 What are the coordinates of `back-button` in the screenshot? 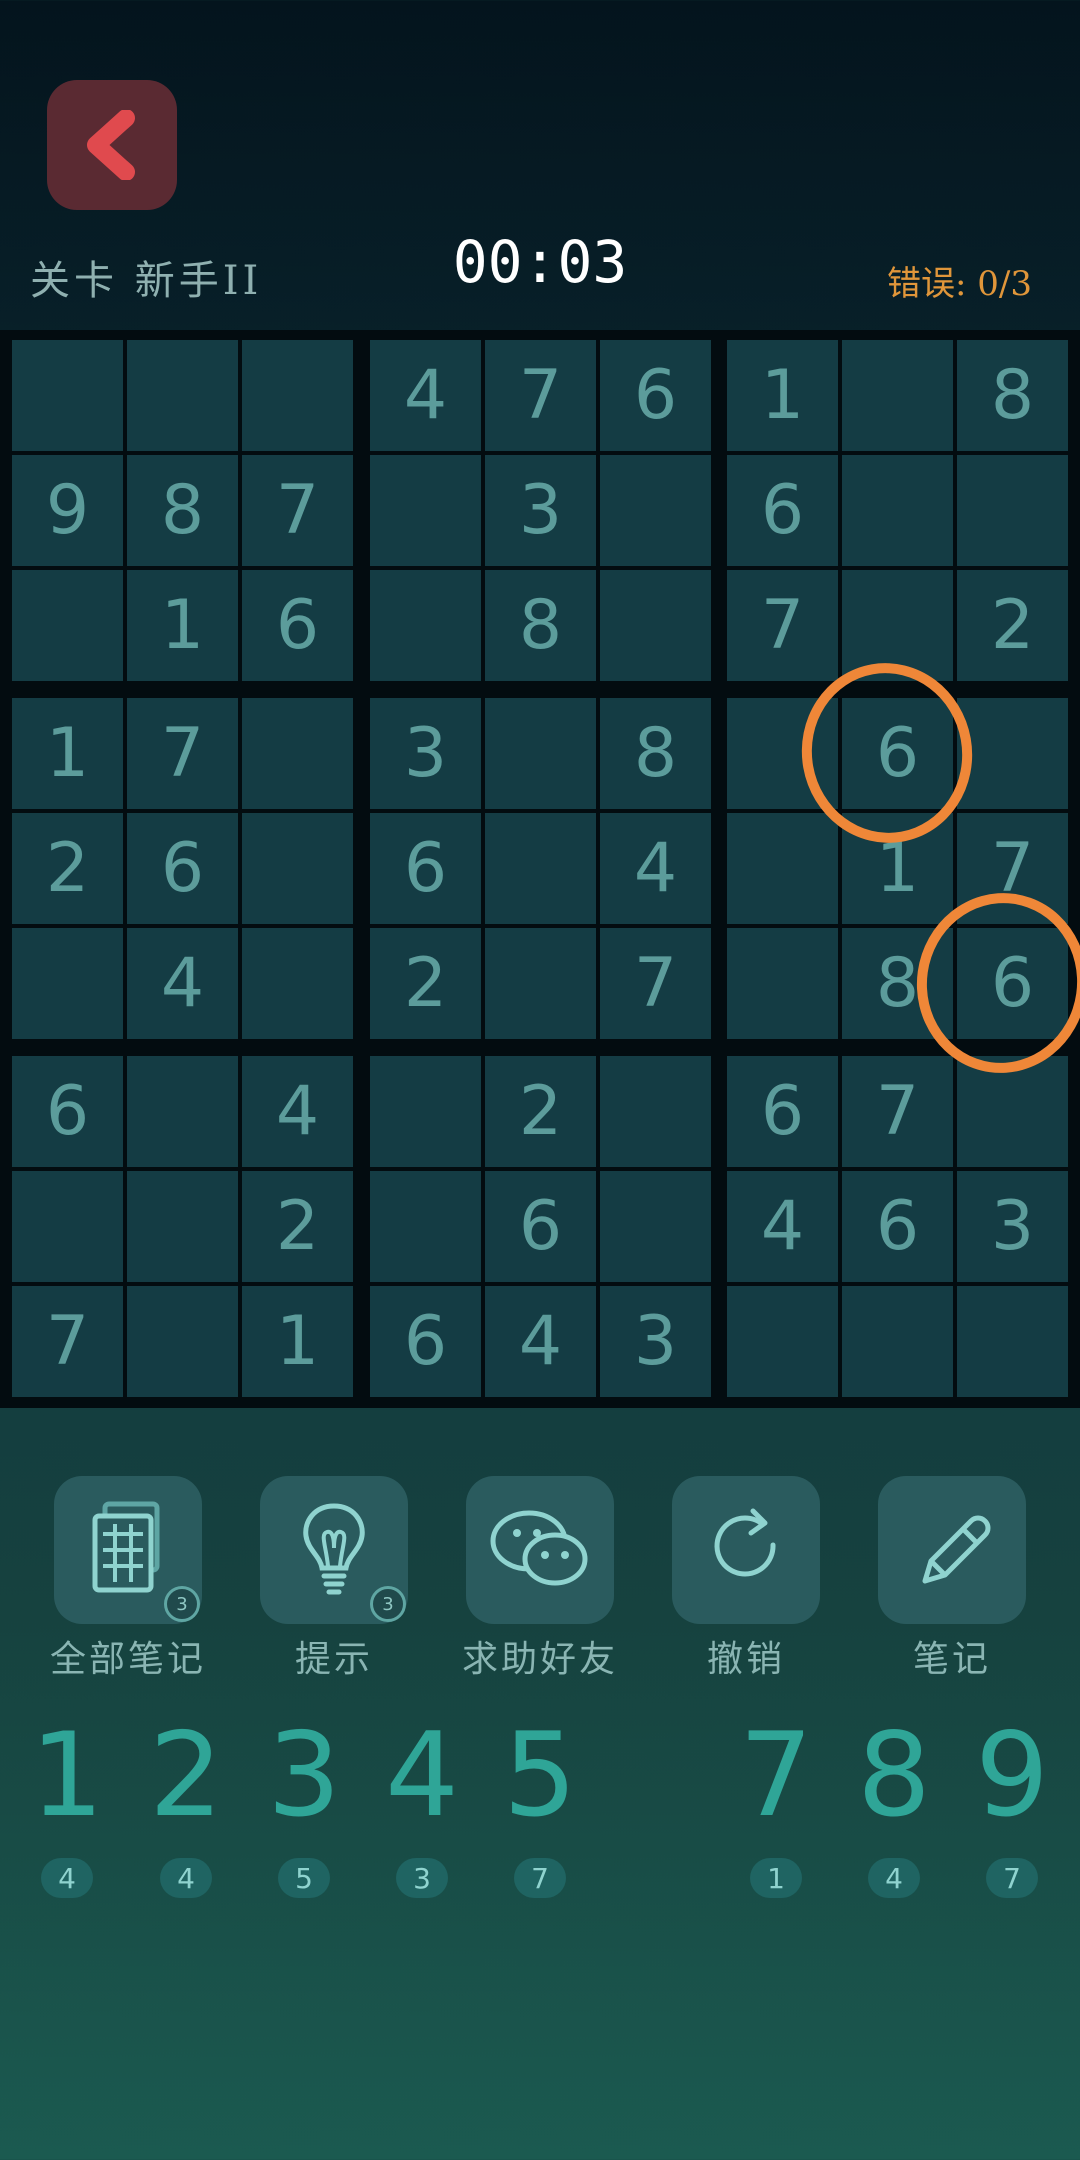 It's located at (112, 145).